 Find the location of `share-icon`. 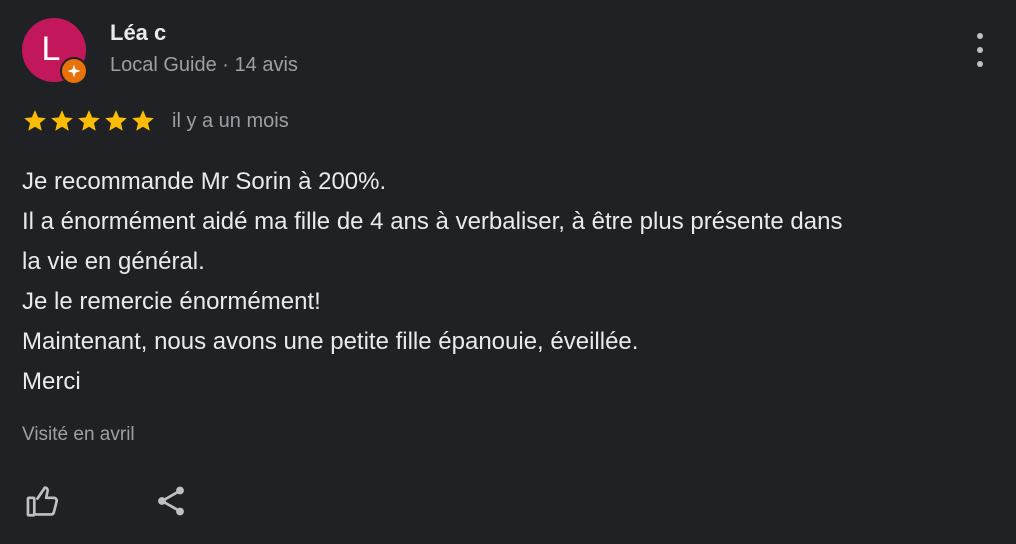

share-icon is located at coordinates (171, 501).